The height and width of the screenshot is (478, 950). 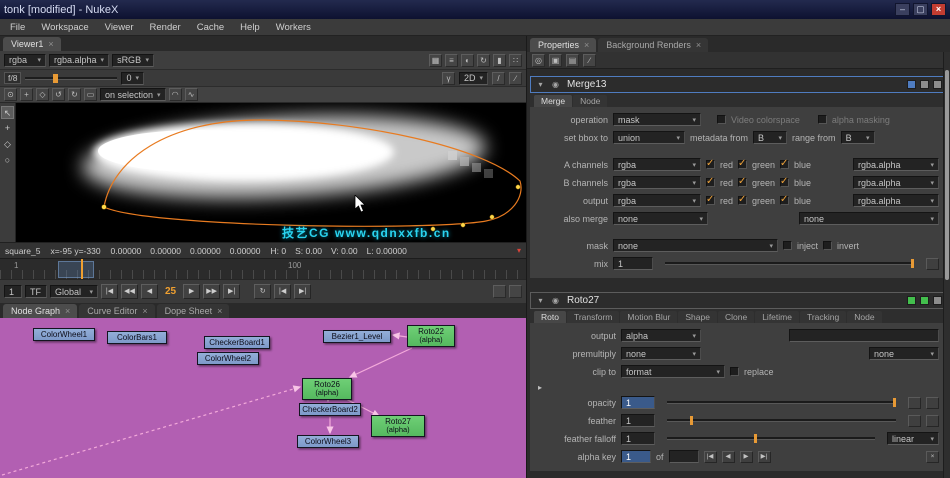 I want to click on minimize-button: –, so click(x=902, y=9).